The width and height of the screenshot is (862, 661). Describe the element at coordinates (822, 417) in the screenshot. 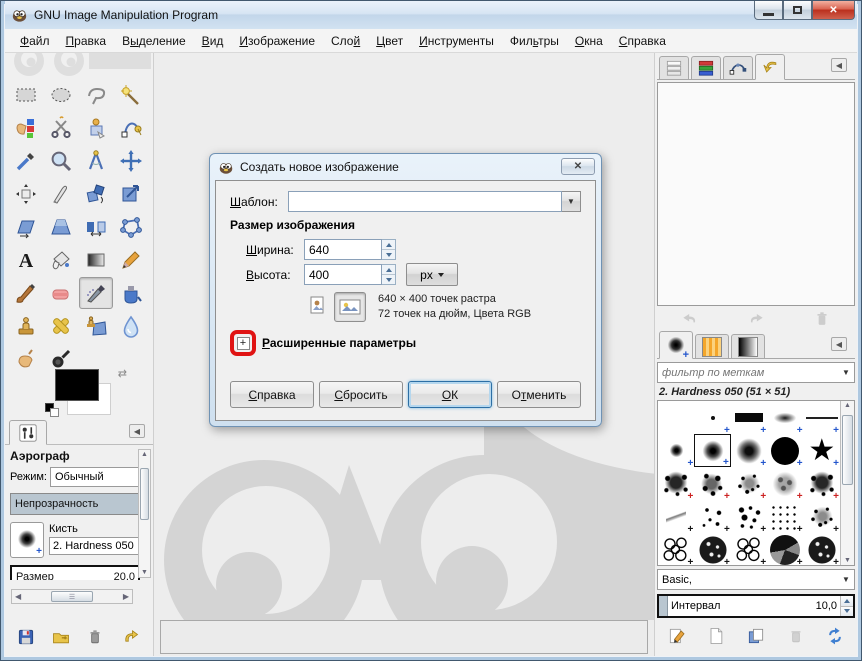

I see `brush-thin-line: +` at that location.